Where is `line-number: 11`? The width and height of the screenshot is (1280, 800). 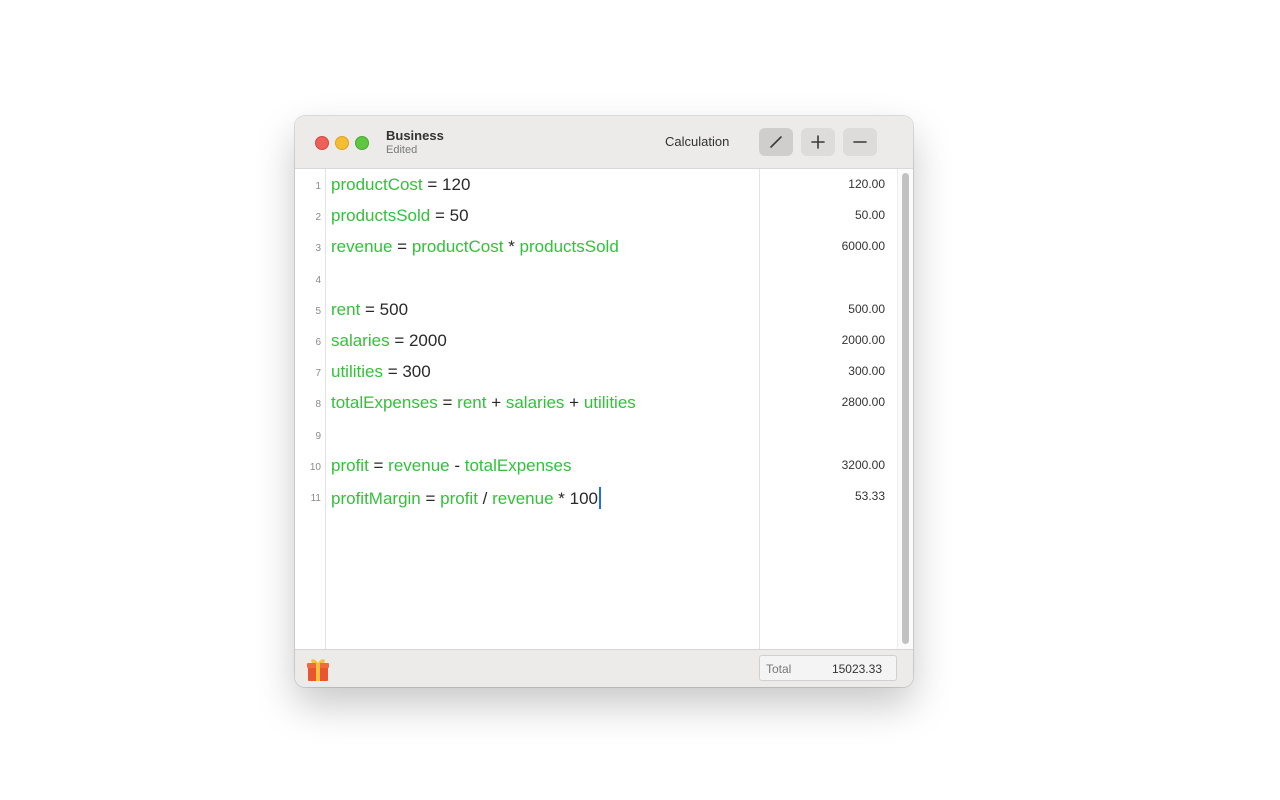 line-number: 11 is located at coordinates (315, 498).